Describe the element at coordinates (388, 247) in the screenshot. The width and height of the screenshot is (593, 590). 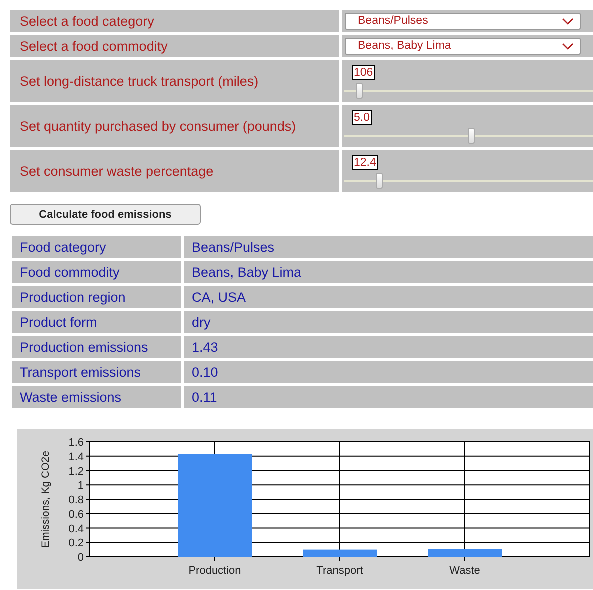
I see `table-cell: Beans/Pulses` at that location.